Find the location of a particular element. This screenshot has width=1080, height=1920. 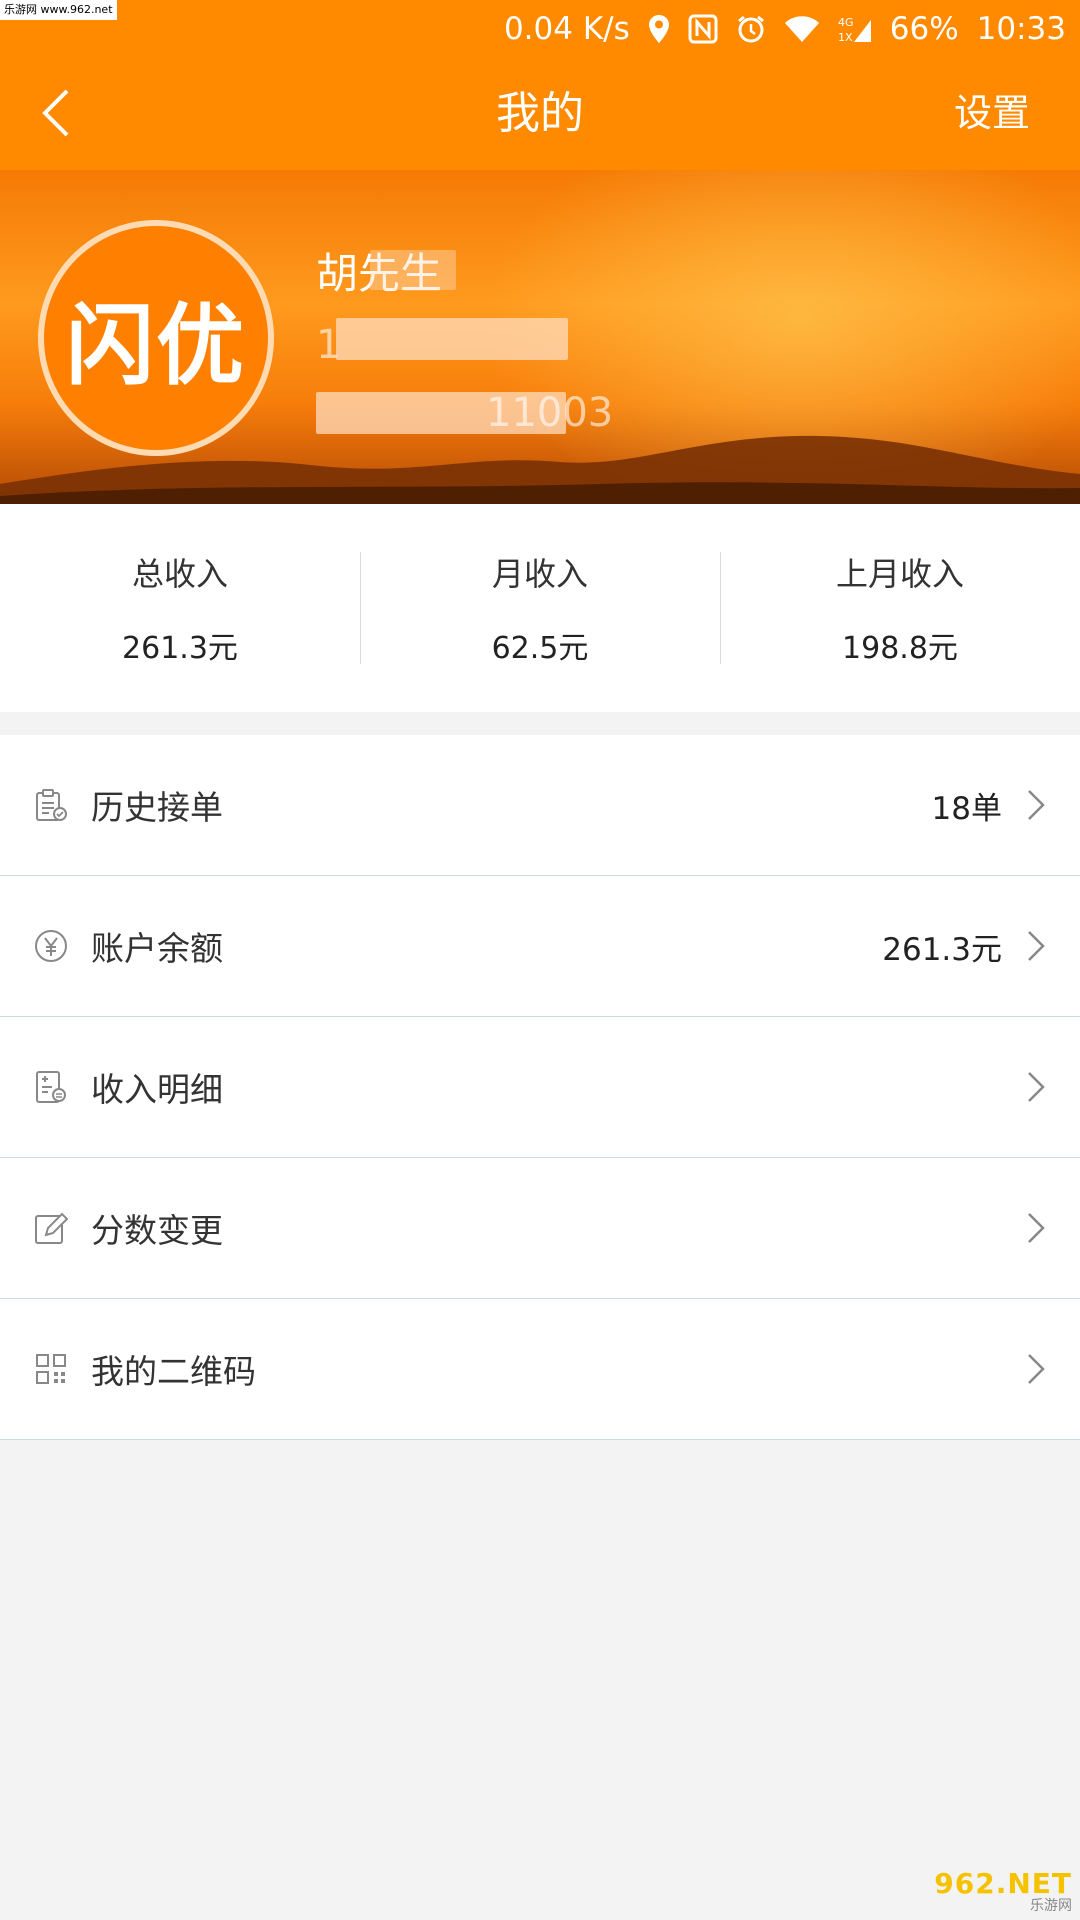

name-redaction is located at coordinates (413, 270).